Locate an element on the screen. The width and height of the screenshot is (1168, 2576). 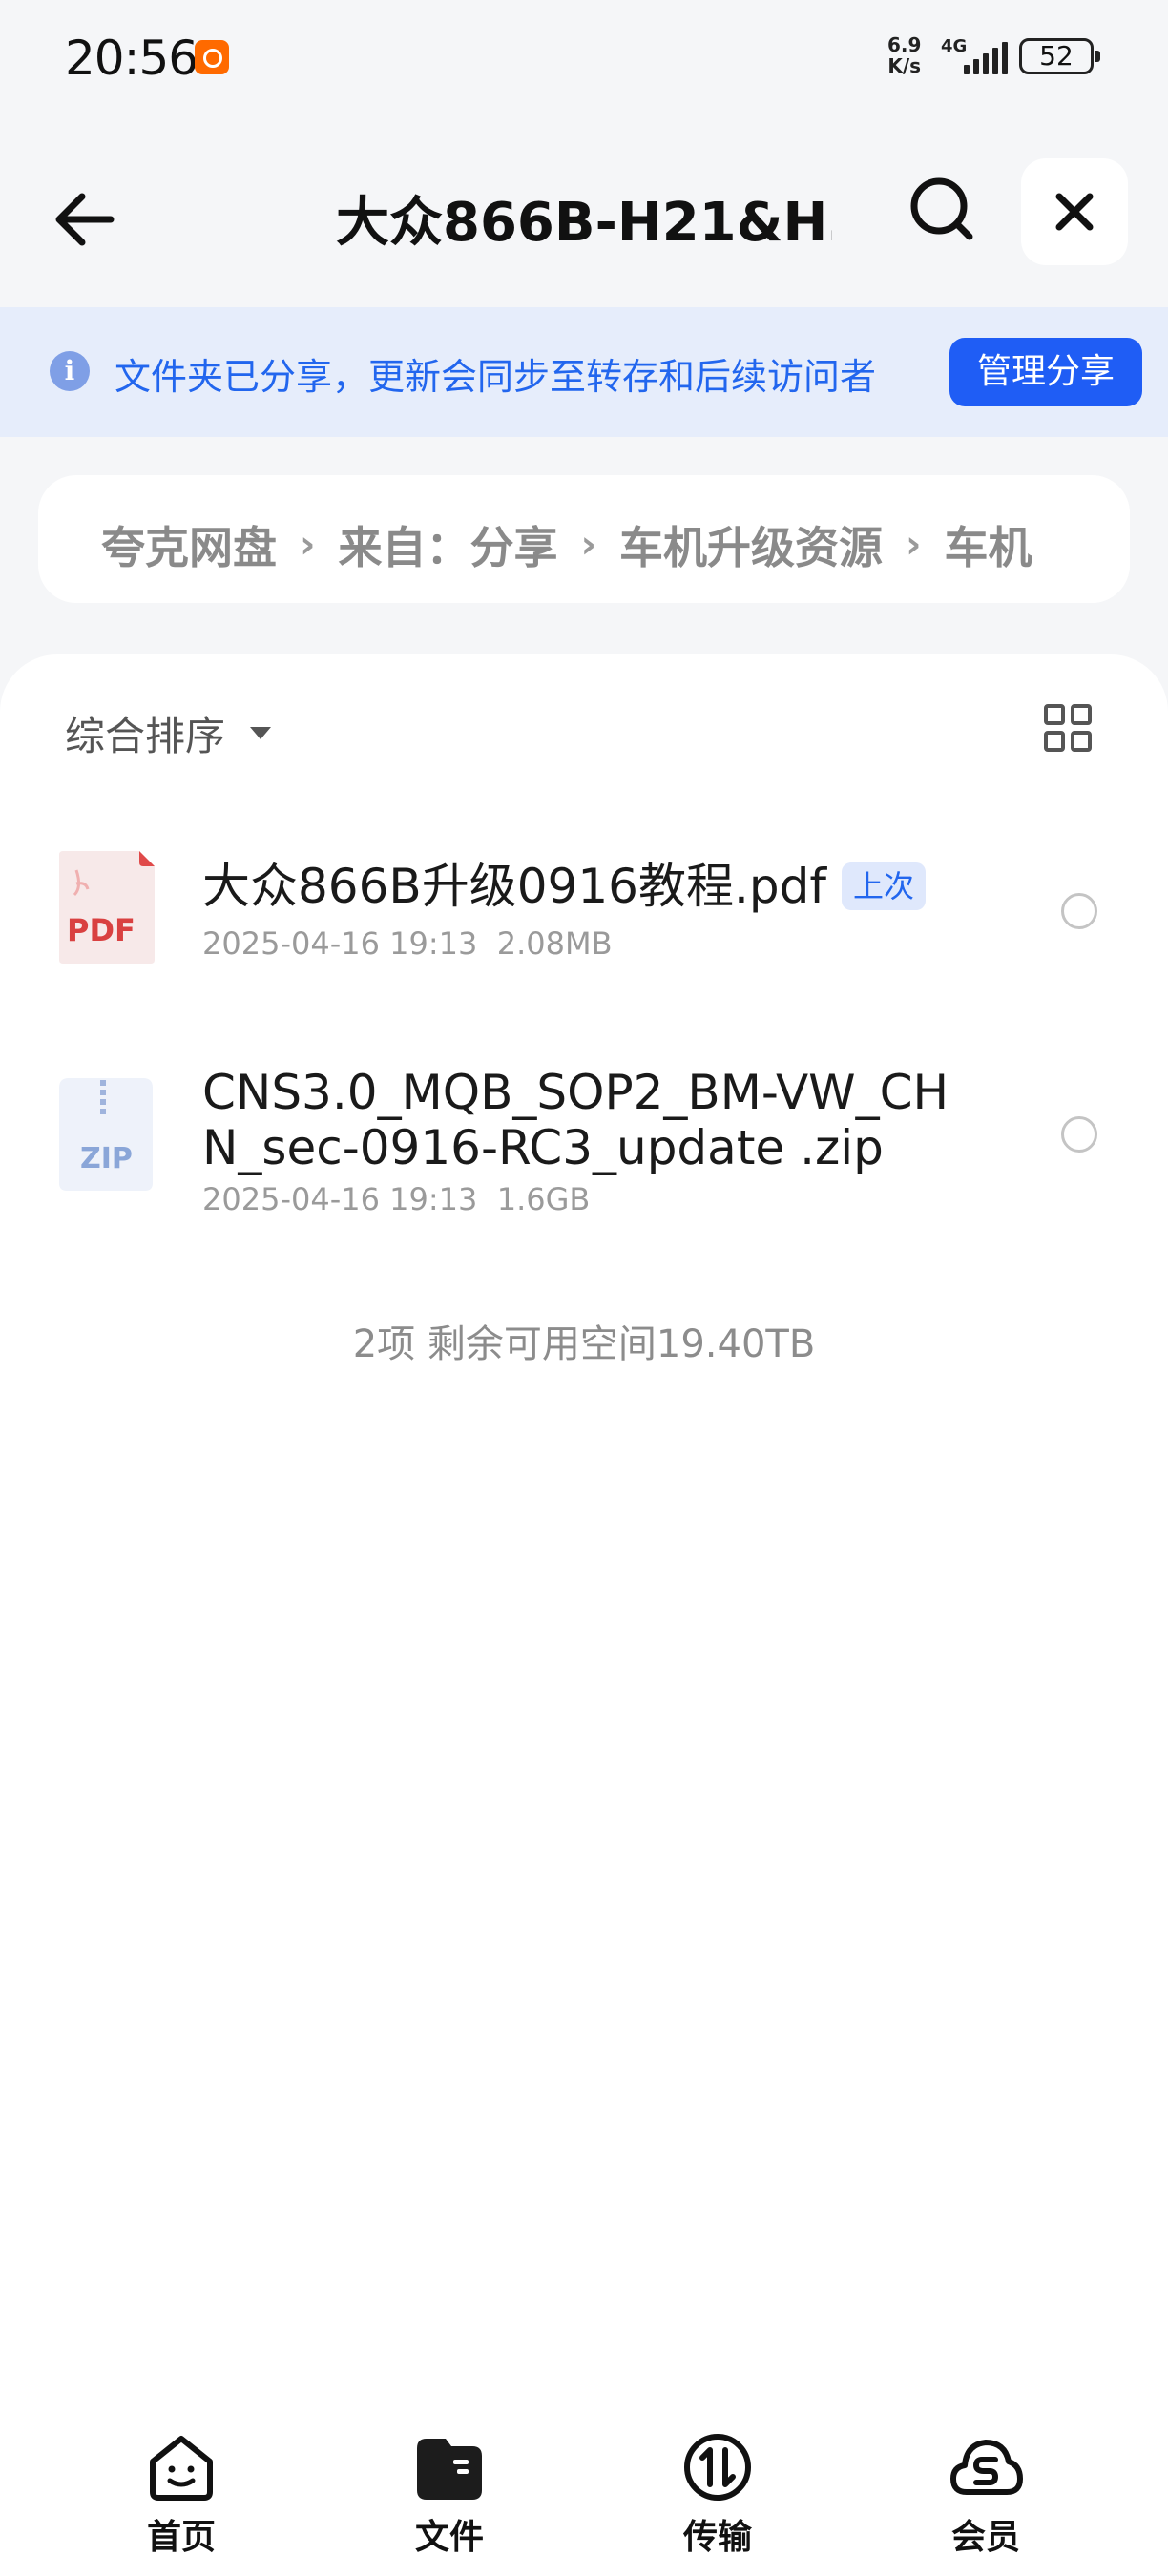
info-icon: i is located at coordinates (70, 371).